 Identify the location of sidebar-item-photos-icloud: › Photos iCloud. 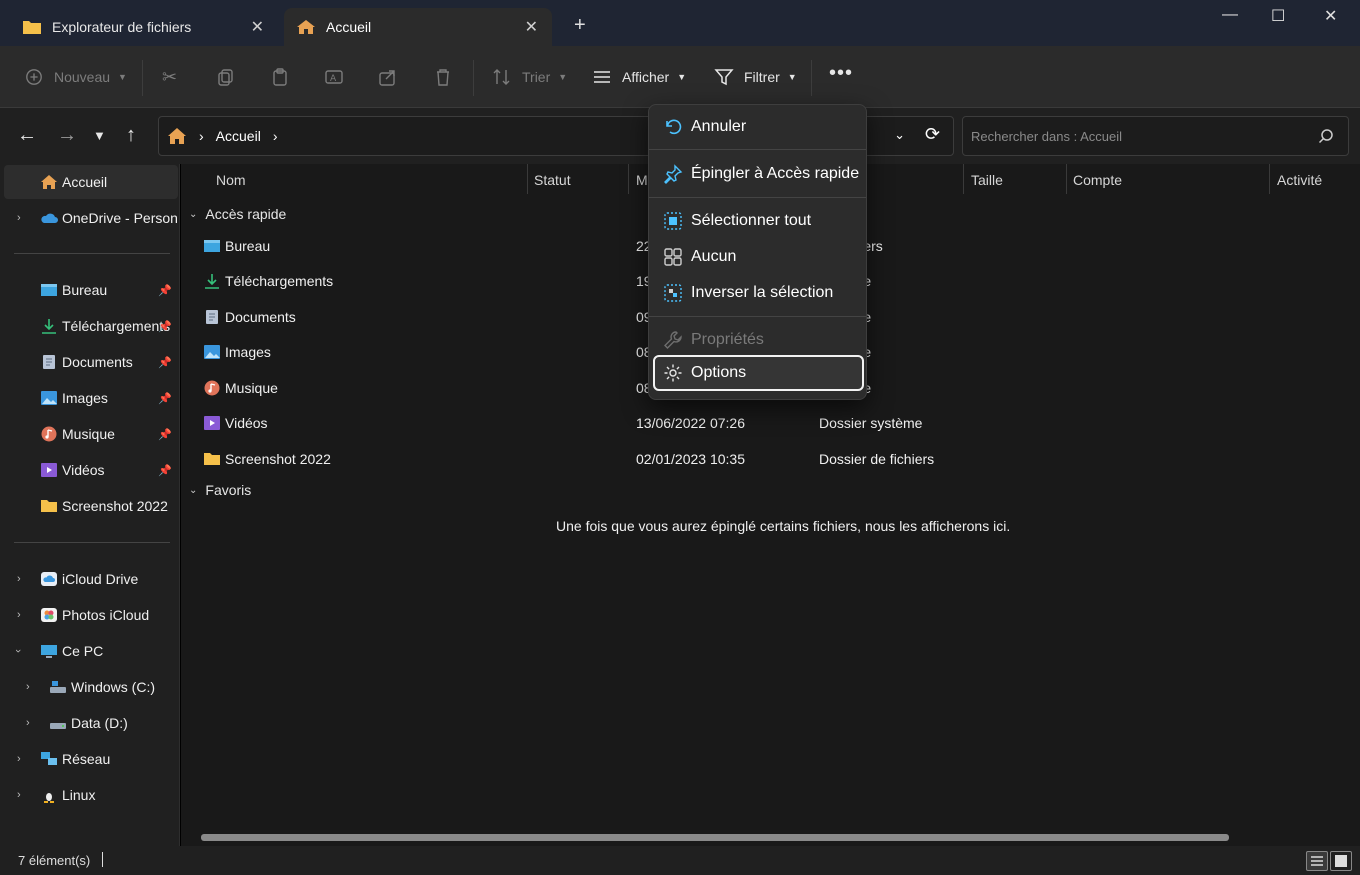
(91, 615).